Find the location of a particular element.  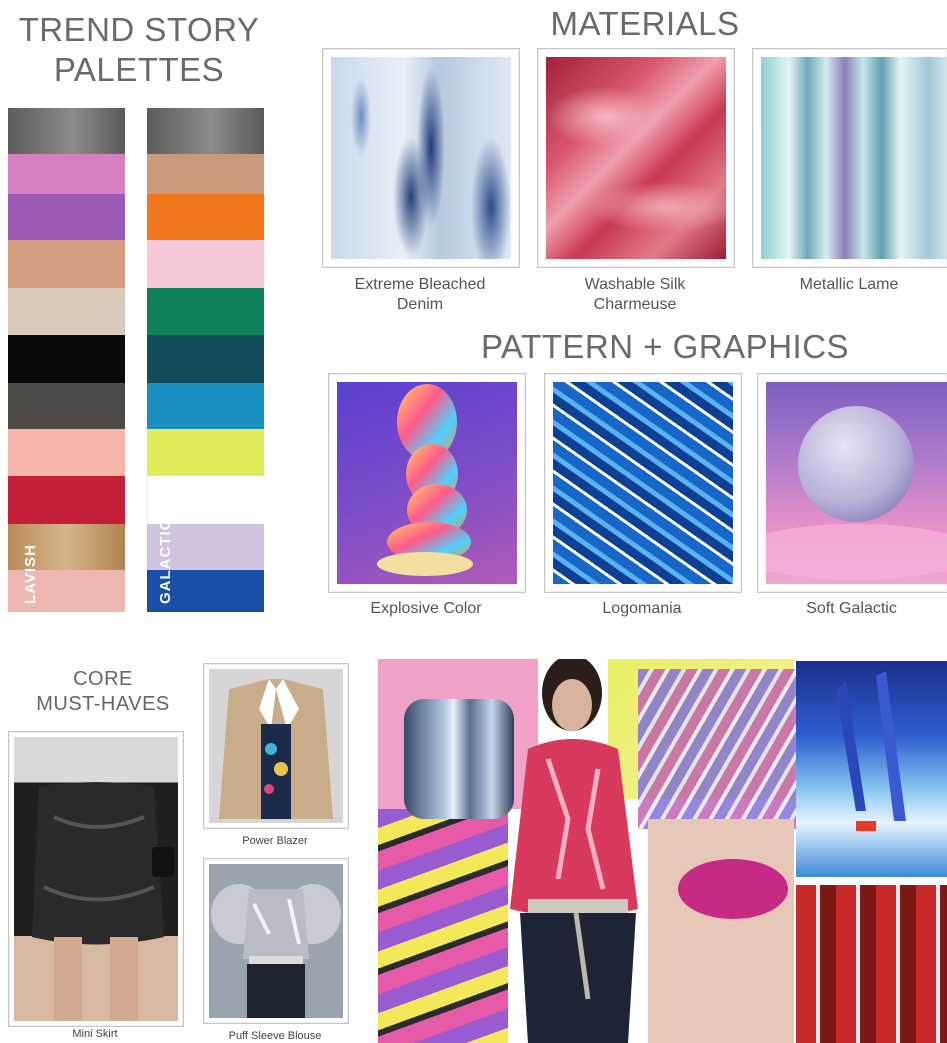

mini-skirt-photo-icon is located at coordinates (96, 879).